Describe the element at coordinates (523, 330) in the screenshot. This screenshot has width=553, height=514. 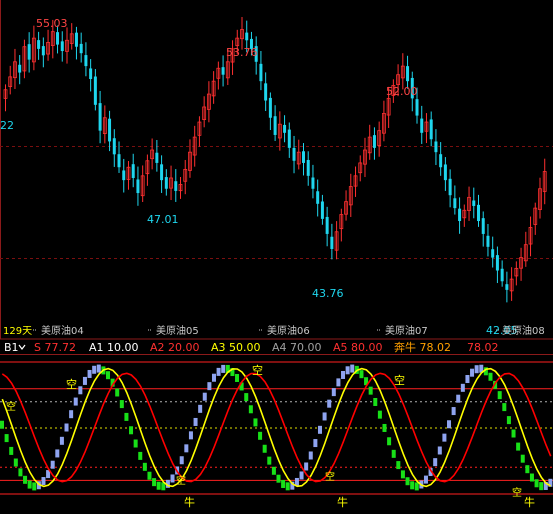
I see `month-label-08: 美原油08` at that location.